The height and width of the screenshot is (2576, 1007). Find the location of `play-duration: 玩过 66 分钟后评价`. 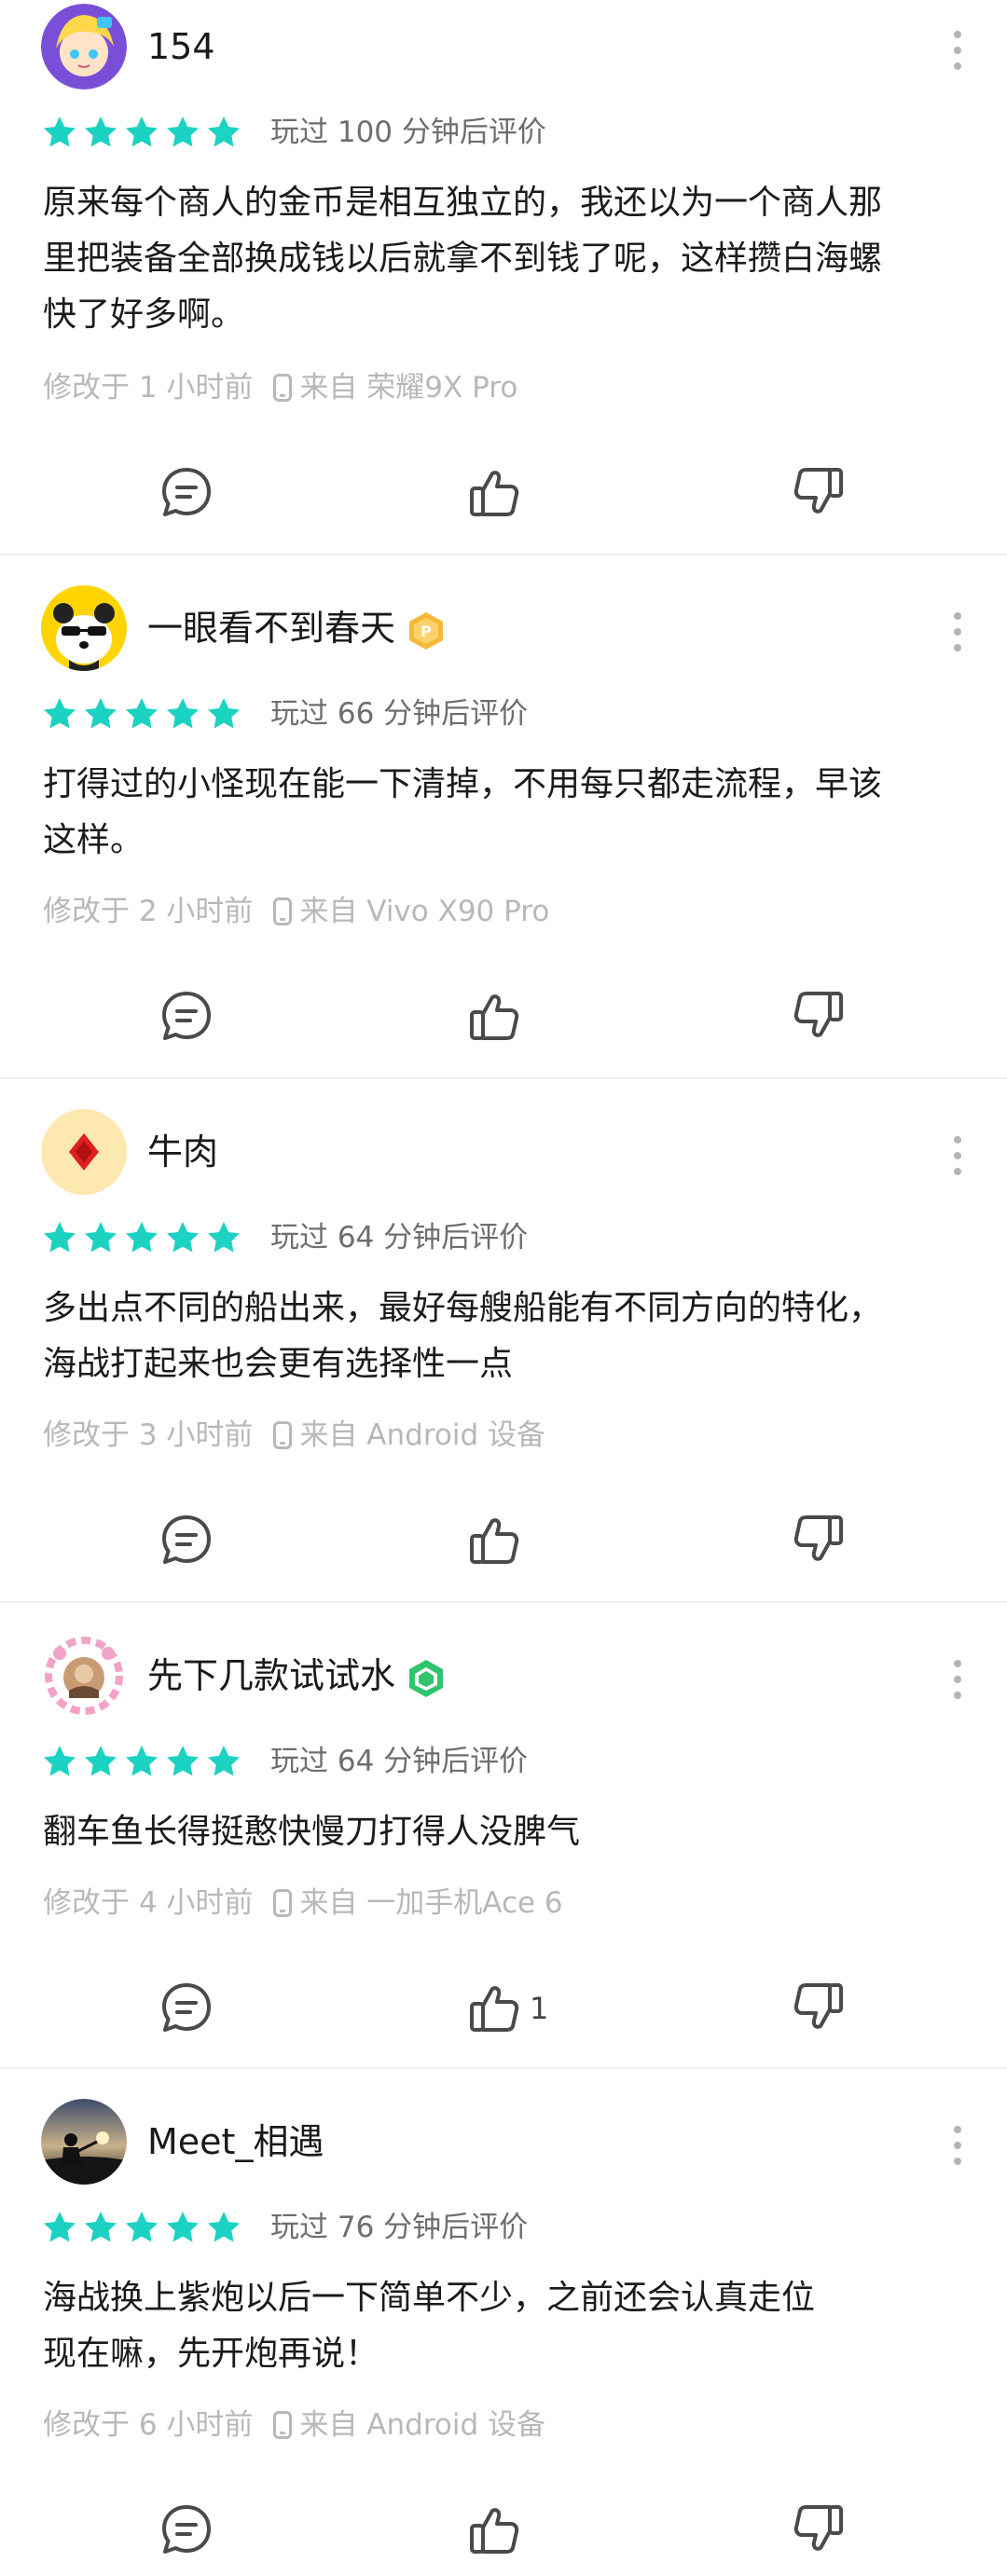

play-duration: 玩过 66 分钟后评价 is located at coordinates (399, 714).